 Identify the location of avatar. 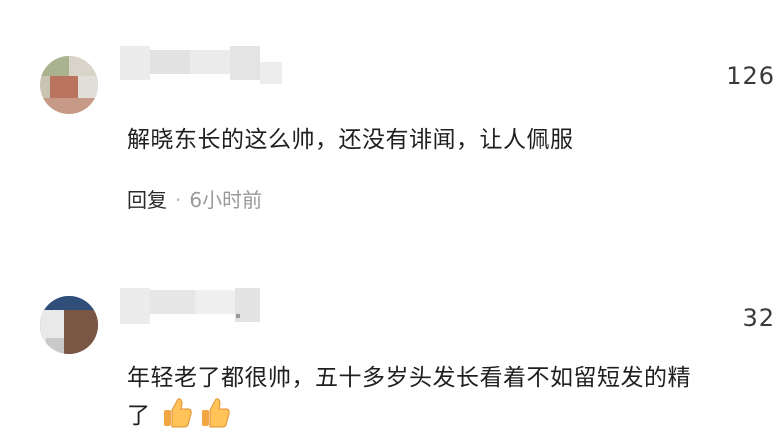
(69, 325).